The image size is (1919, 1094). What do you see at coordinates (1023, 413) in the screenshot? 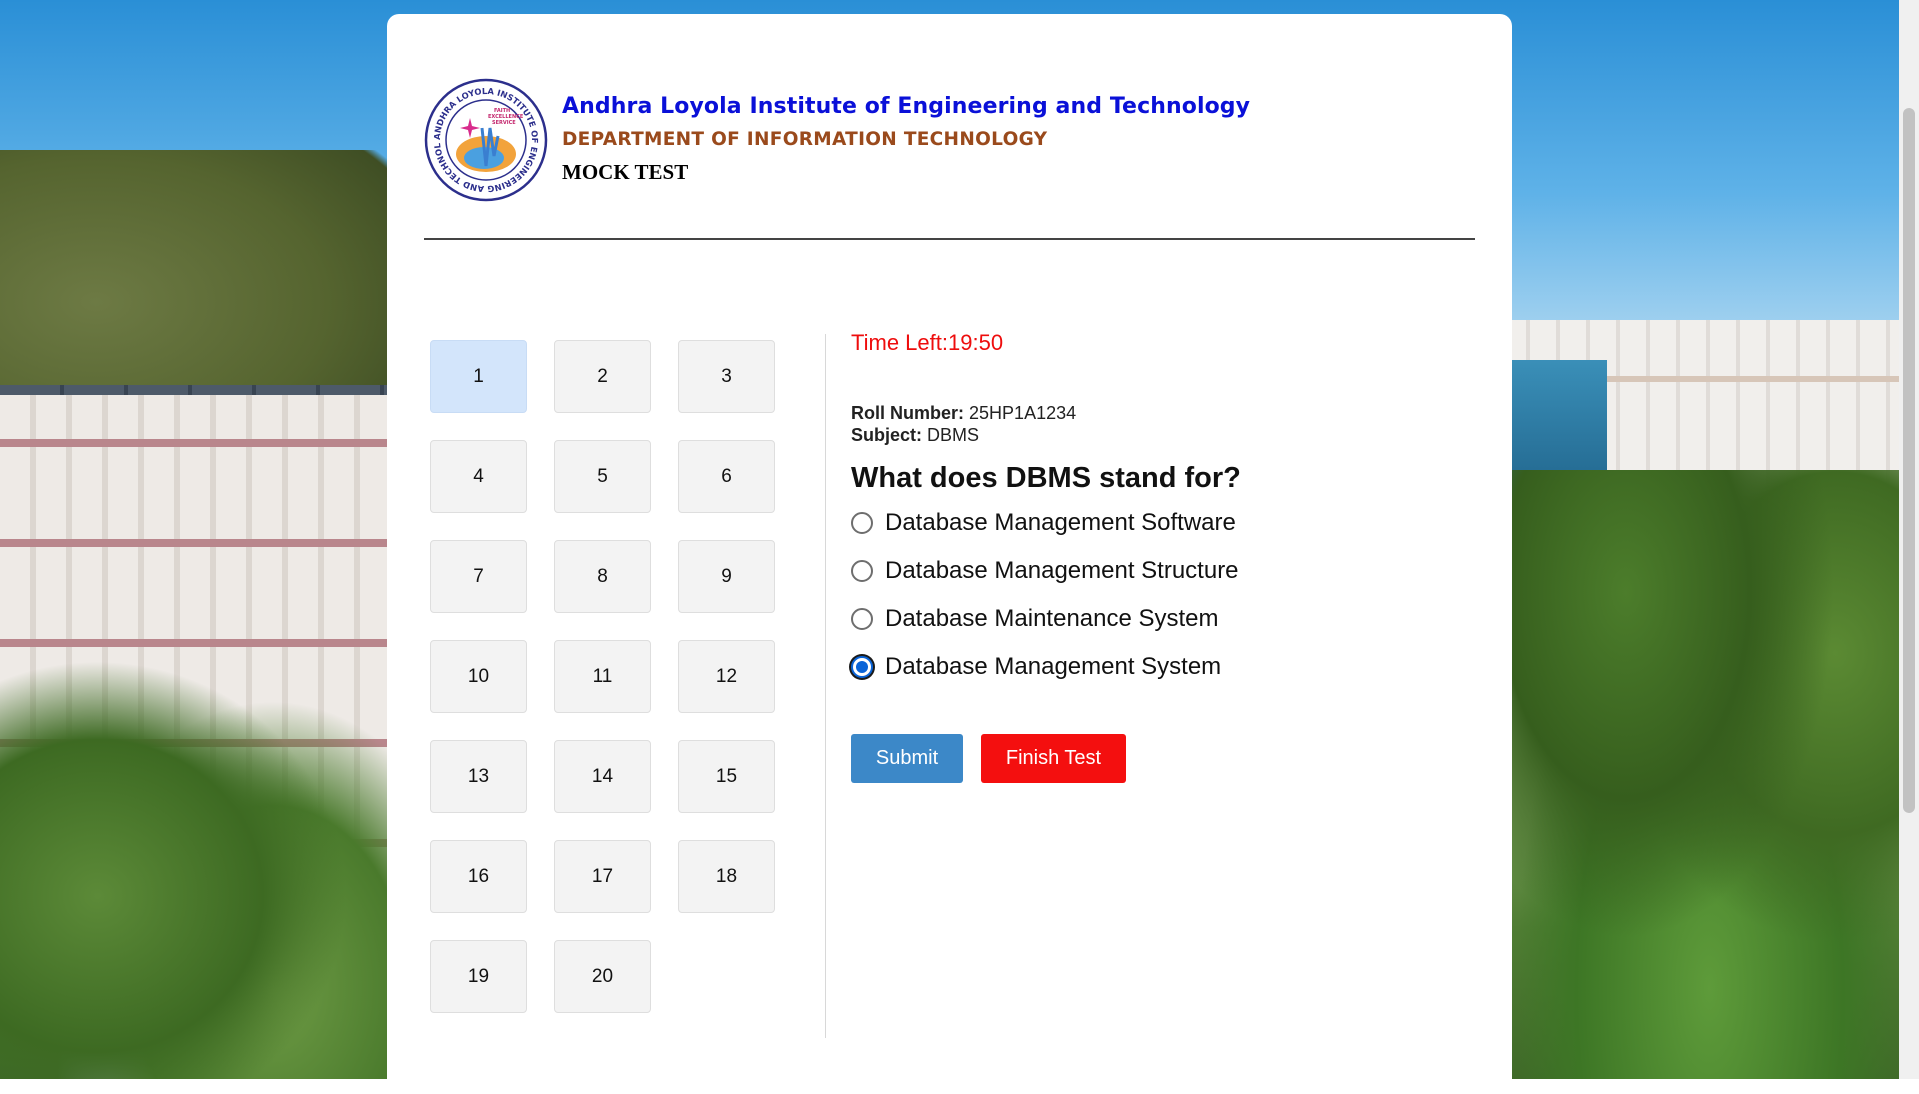
I see `roll-number-value: 25HP1A1234` at bounding box center [1023, 413].